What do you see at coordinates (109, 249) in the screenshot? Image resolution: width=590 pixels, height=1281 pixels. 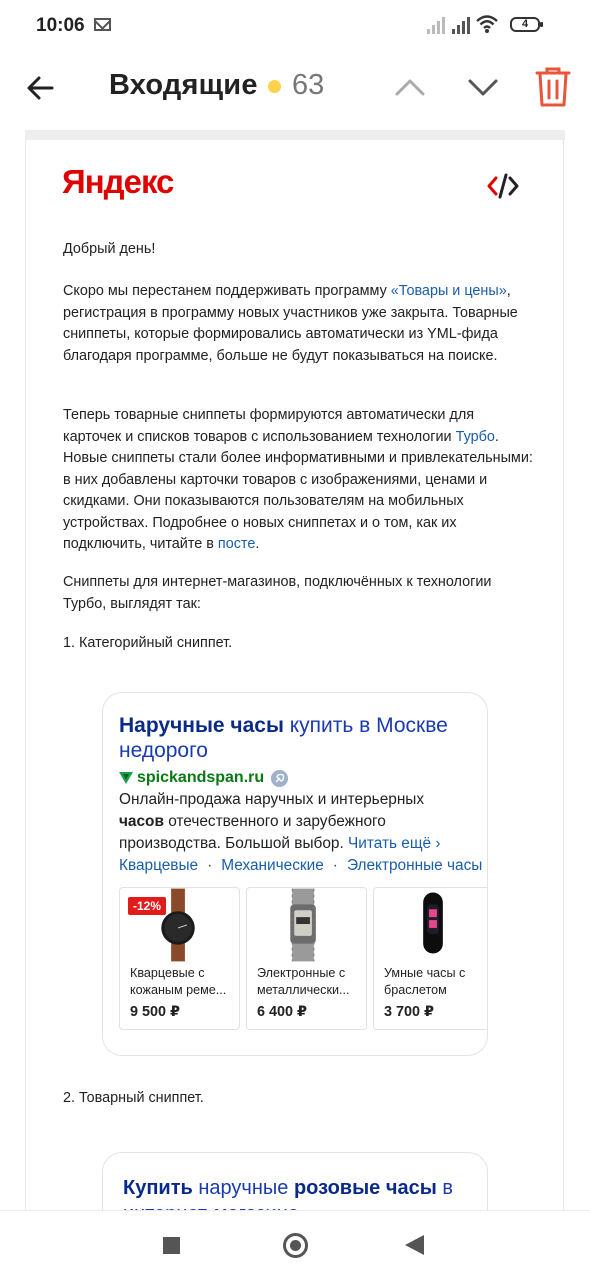 I see `greeting-text: Добрый день!` at bounding box center [109, 249].